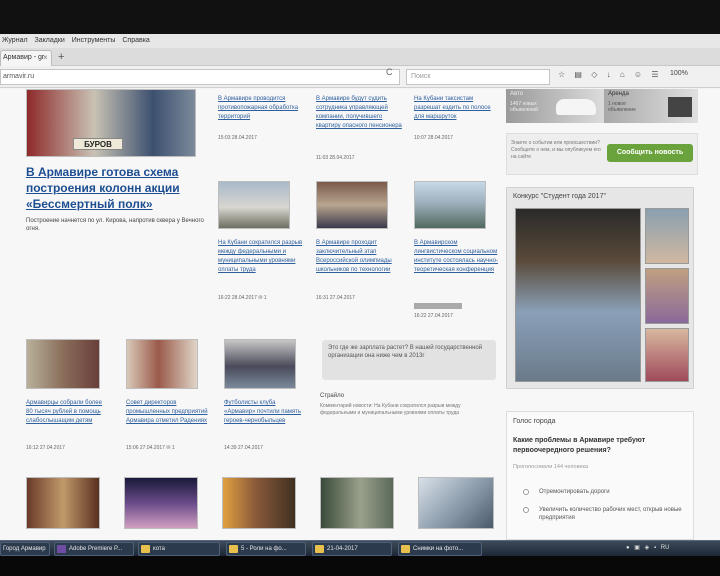 This screenshot has width=720, height=576. I want to click on contest-widget: Конкурс "Студент года 2017", so click(600, 288).